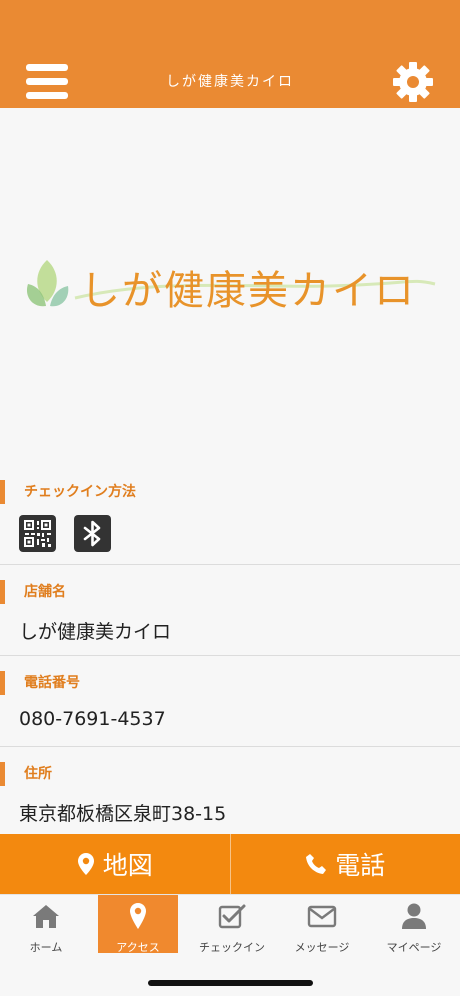 The image size is (460, 996). Describe the element at coordinates (230, 521) in the screenshot. I see `checkin-method-section: チェックイン方法` at that location.